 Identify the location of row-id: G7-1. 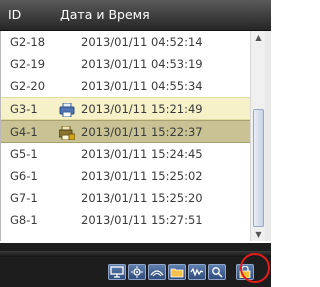
(24, 198).